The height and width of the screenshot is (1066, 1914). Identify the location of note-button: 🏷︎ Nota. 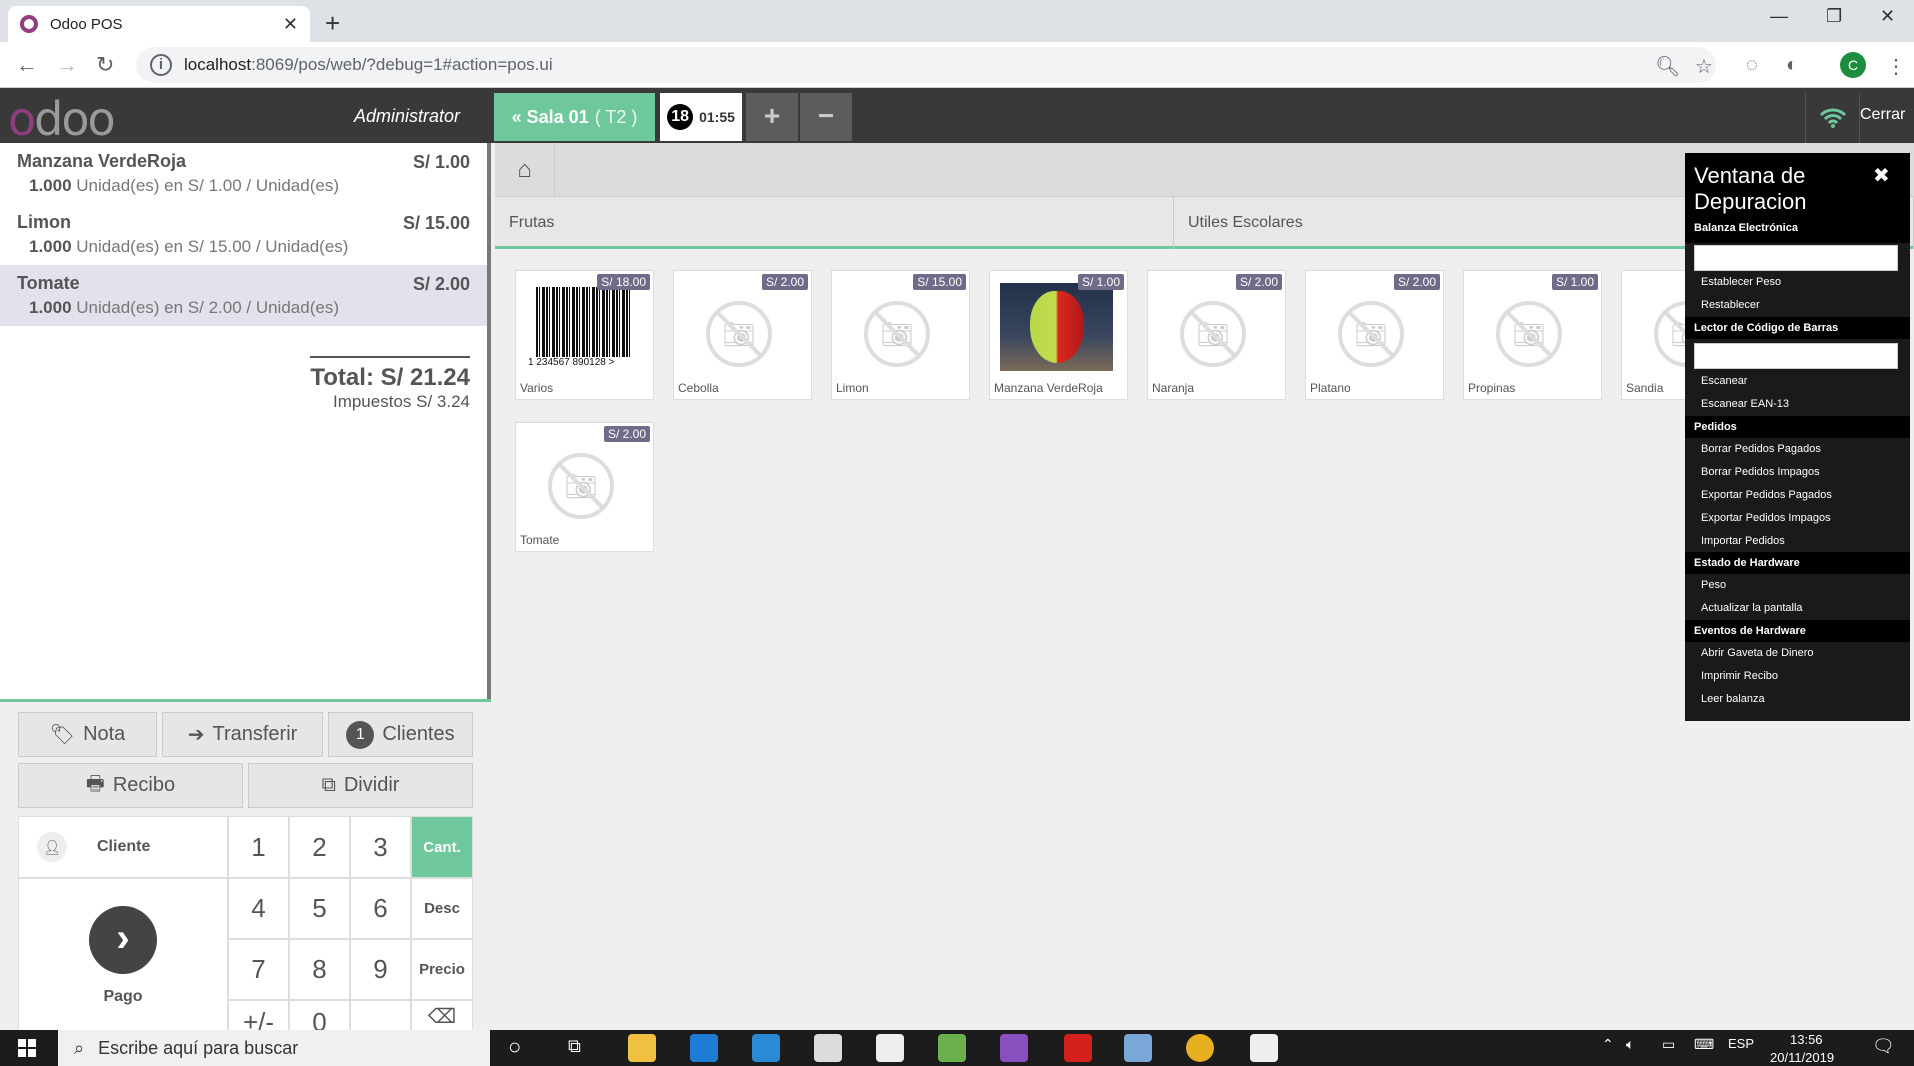
(87, 734).